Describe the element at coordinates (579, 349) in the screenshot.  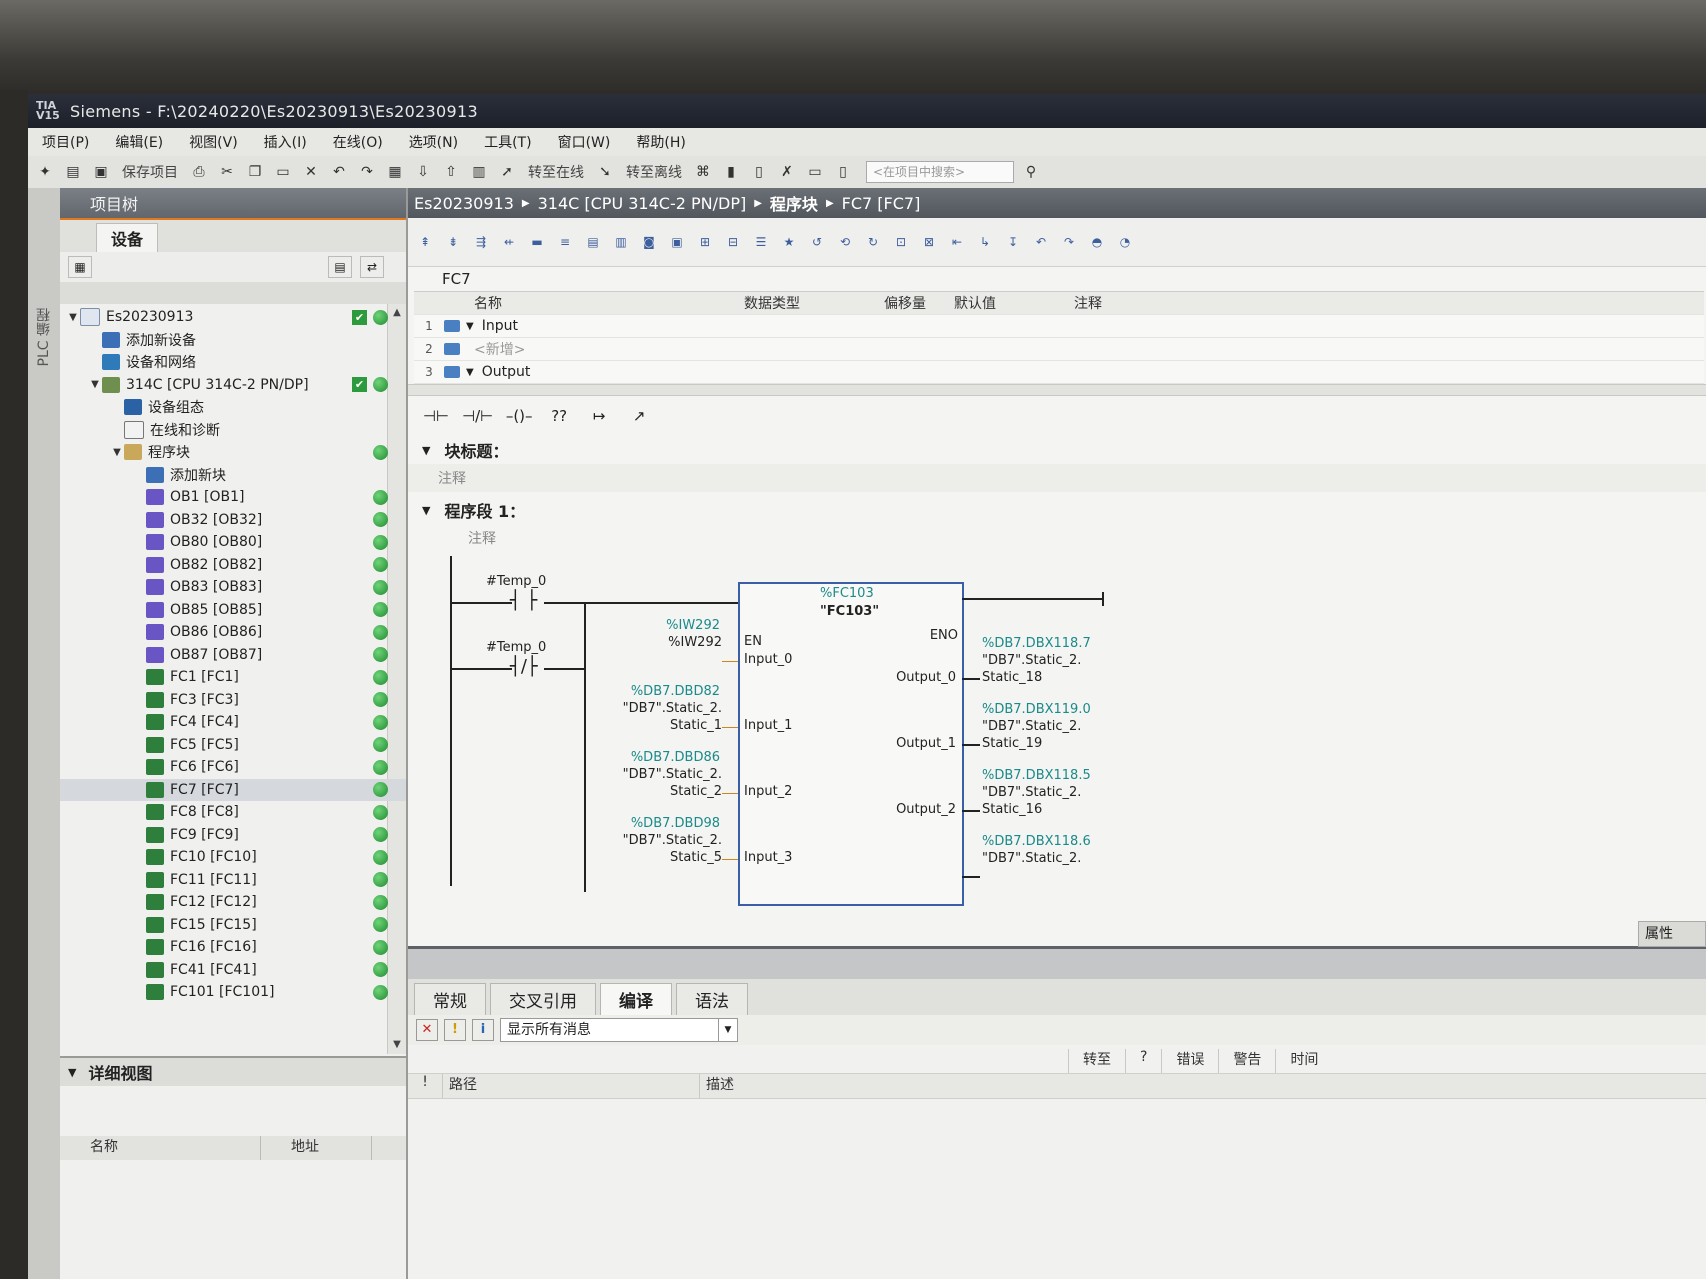
I see `interface-name-cell: <新增>` at that location.